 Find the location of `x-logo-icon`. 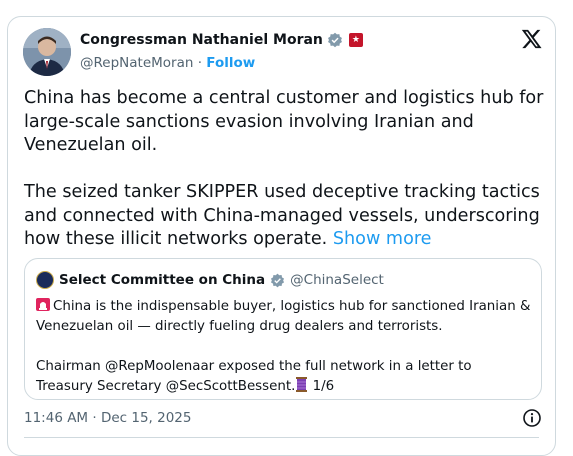

x-logo-icon is located at coordinates (531, 39).